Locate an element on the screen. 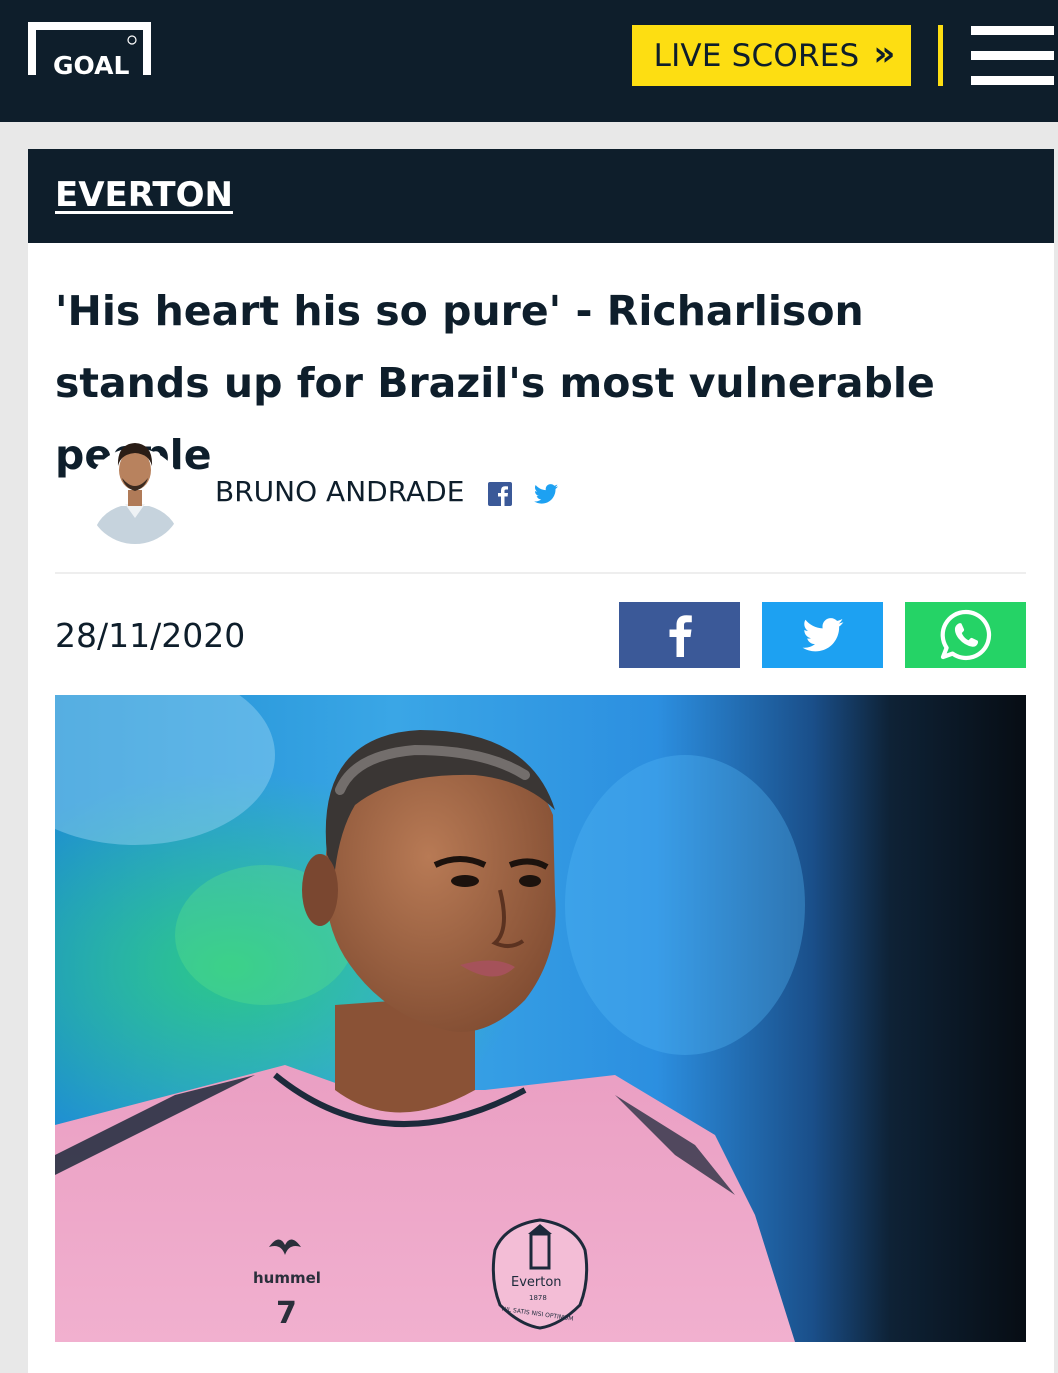  crest-year-text: 1878 is located at coordinates (538, 1298).